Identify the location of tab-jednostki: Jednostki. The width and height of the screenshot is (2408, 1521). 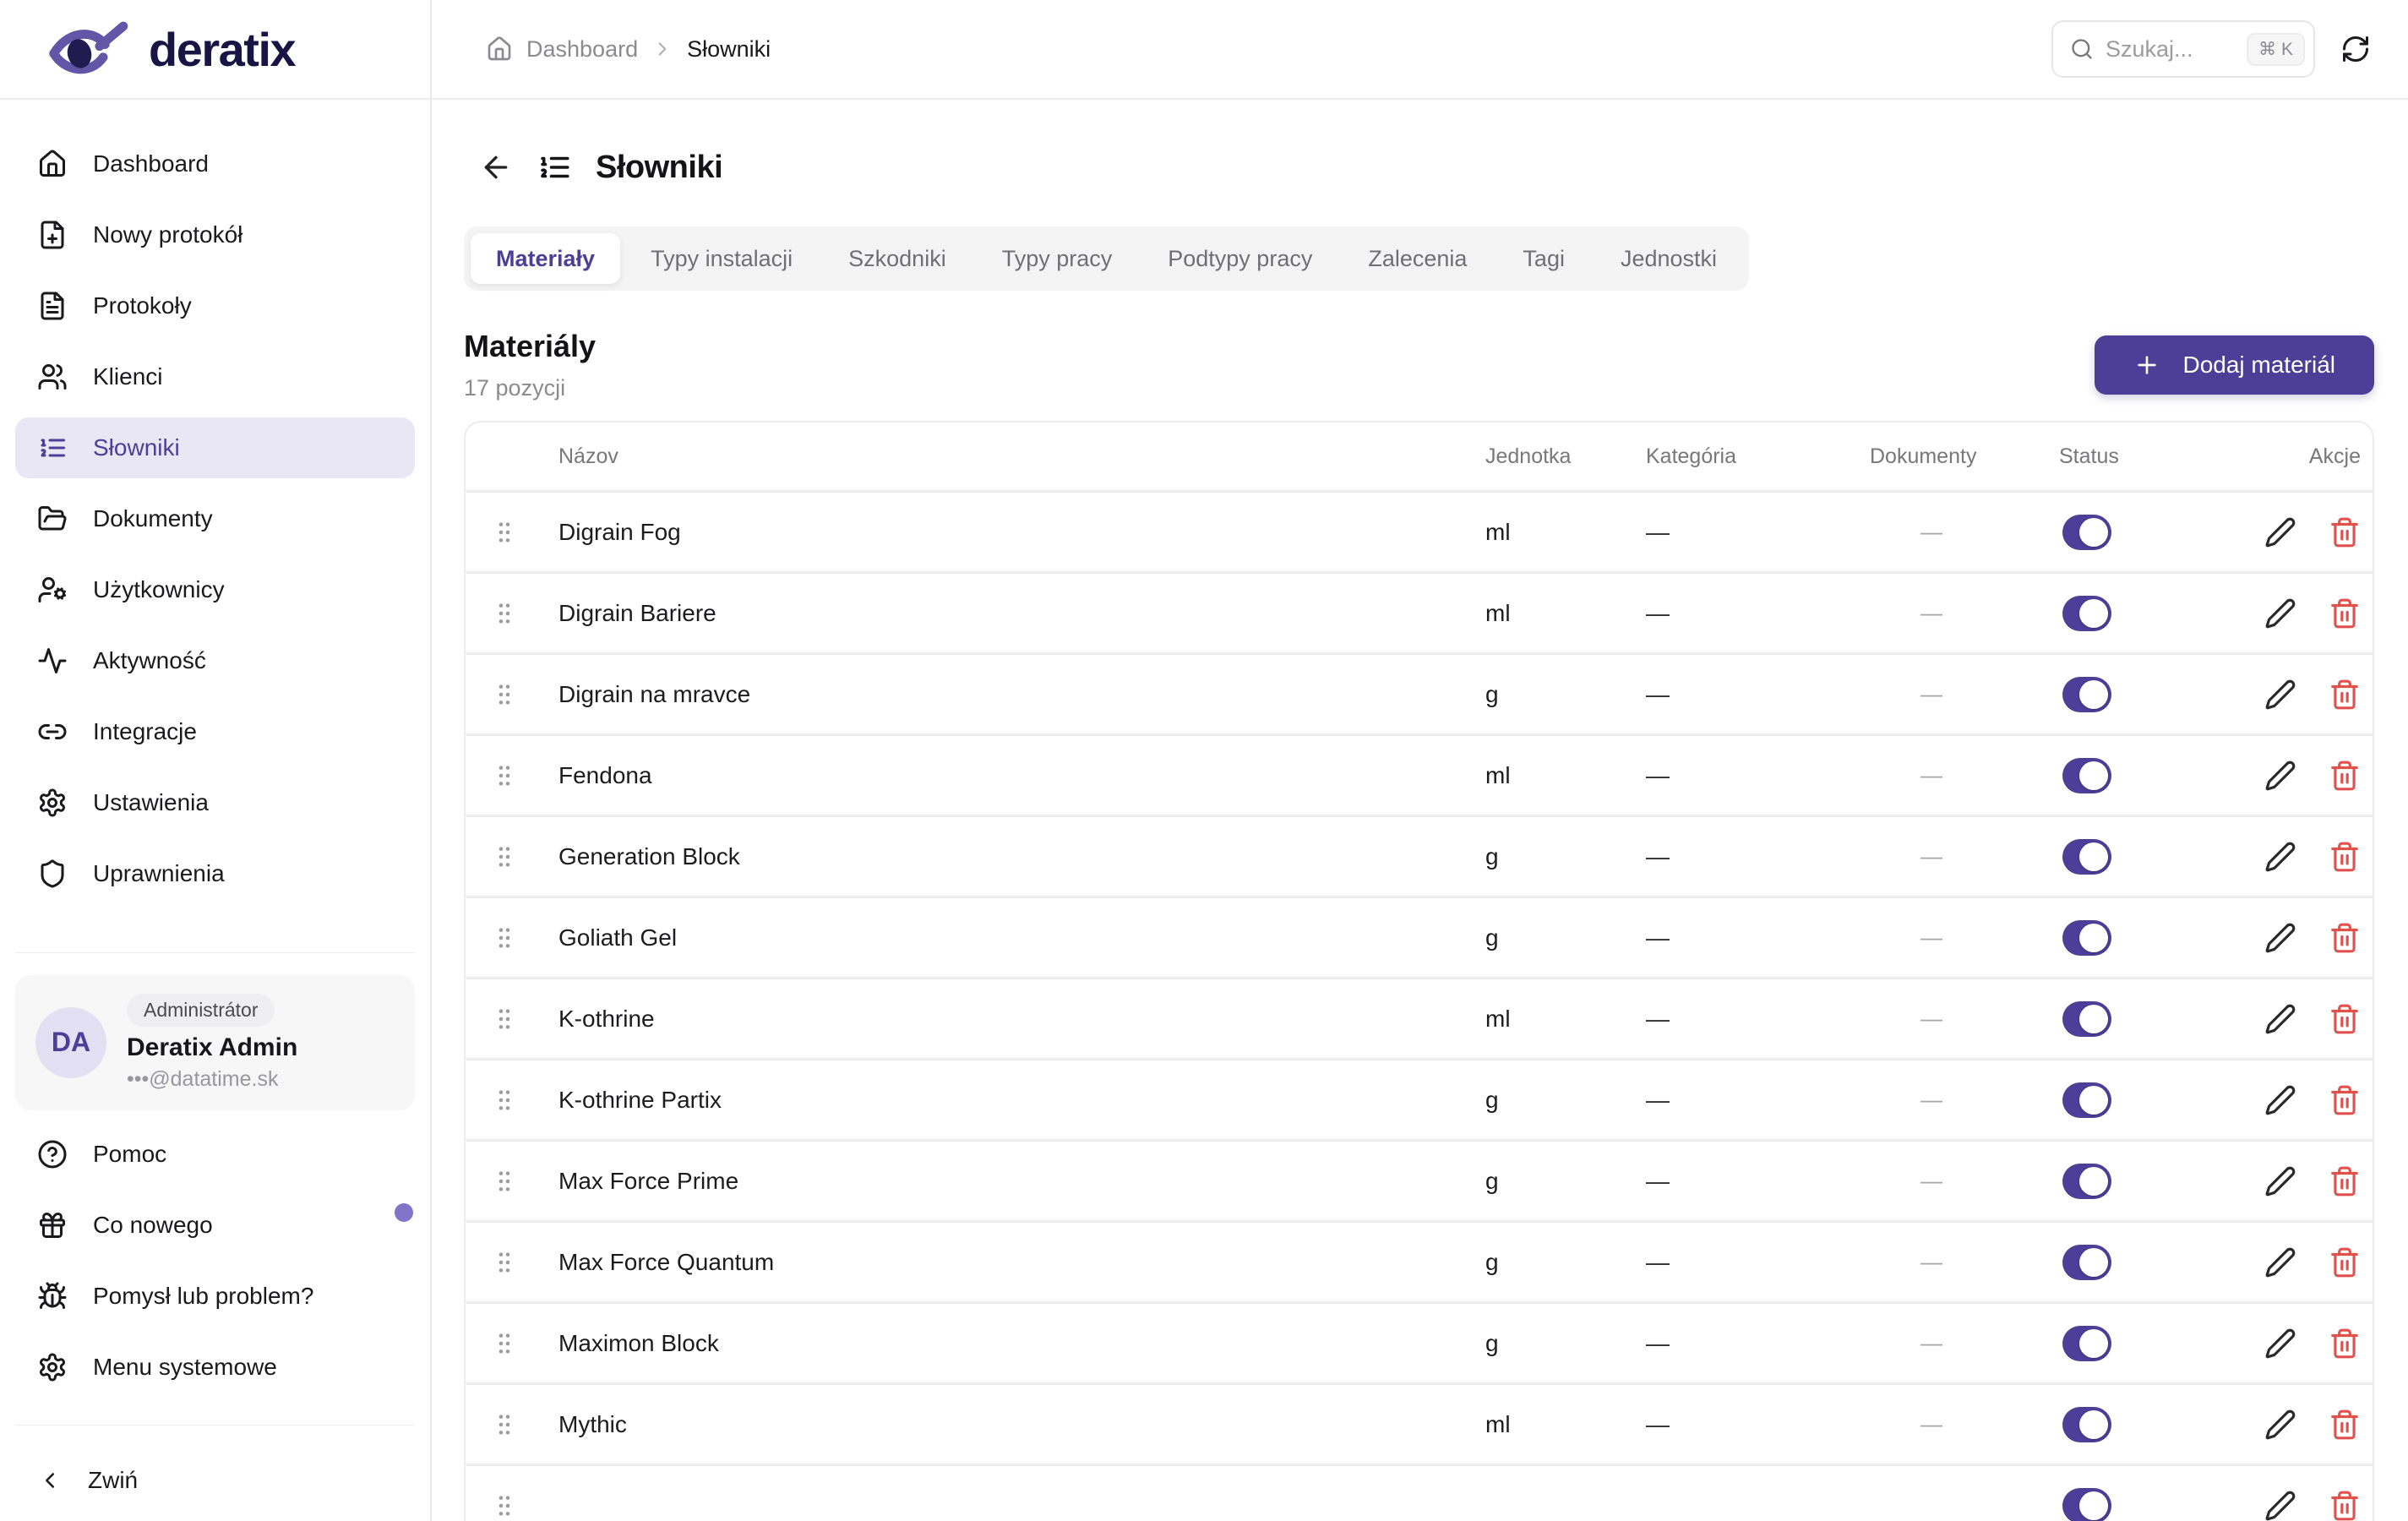
(1668, 258).